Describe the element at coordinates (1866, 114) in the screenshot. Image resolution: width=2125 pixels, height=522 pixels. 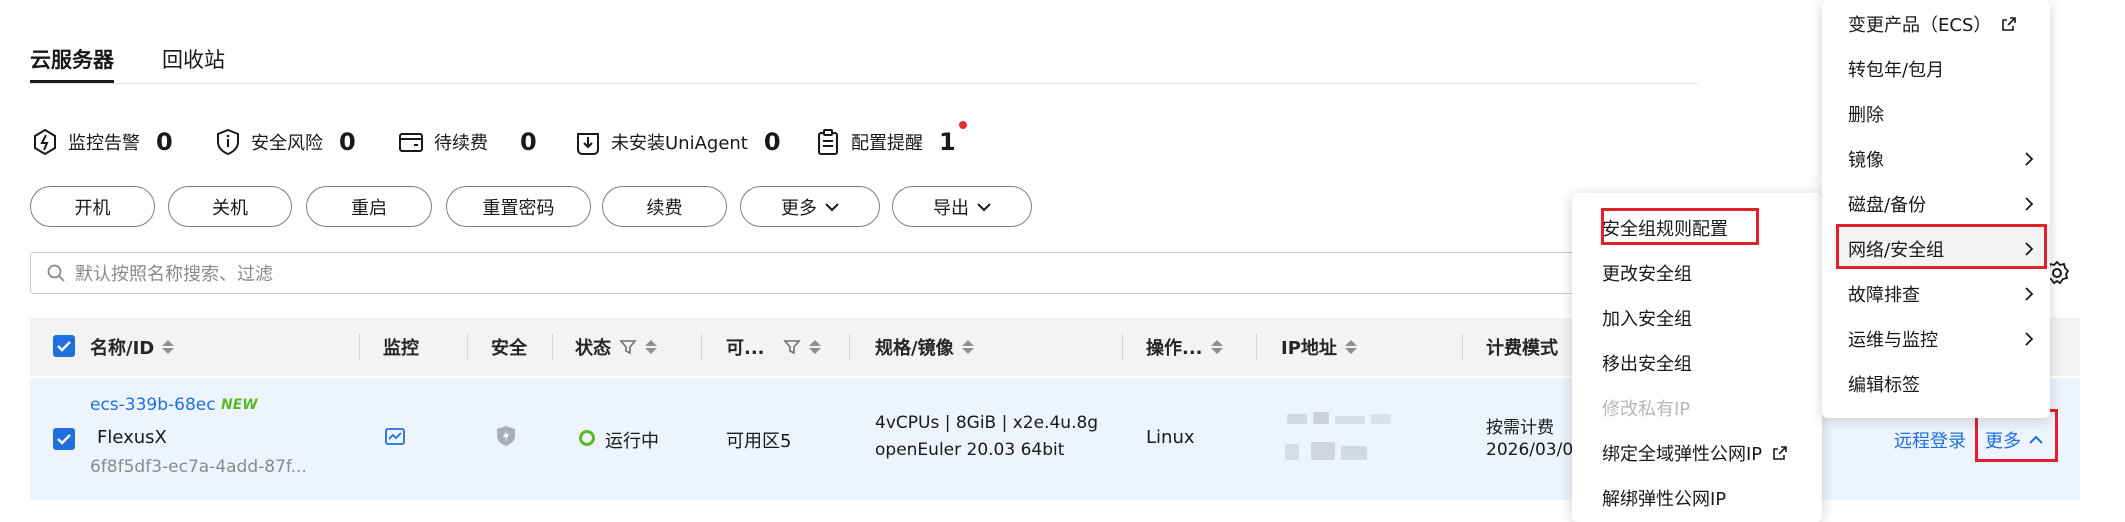
I see `menu-item-delete: 删除` at that location.